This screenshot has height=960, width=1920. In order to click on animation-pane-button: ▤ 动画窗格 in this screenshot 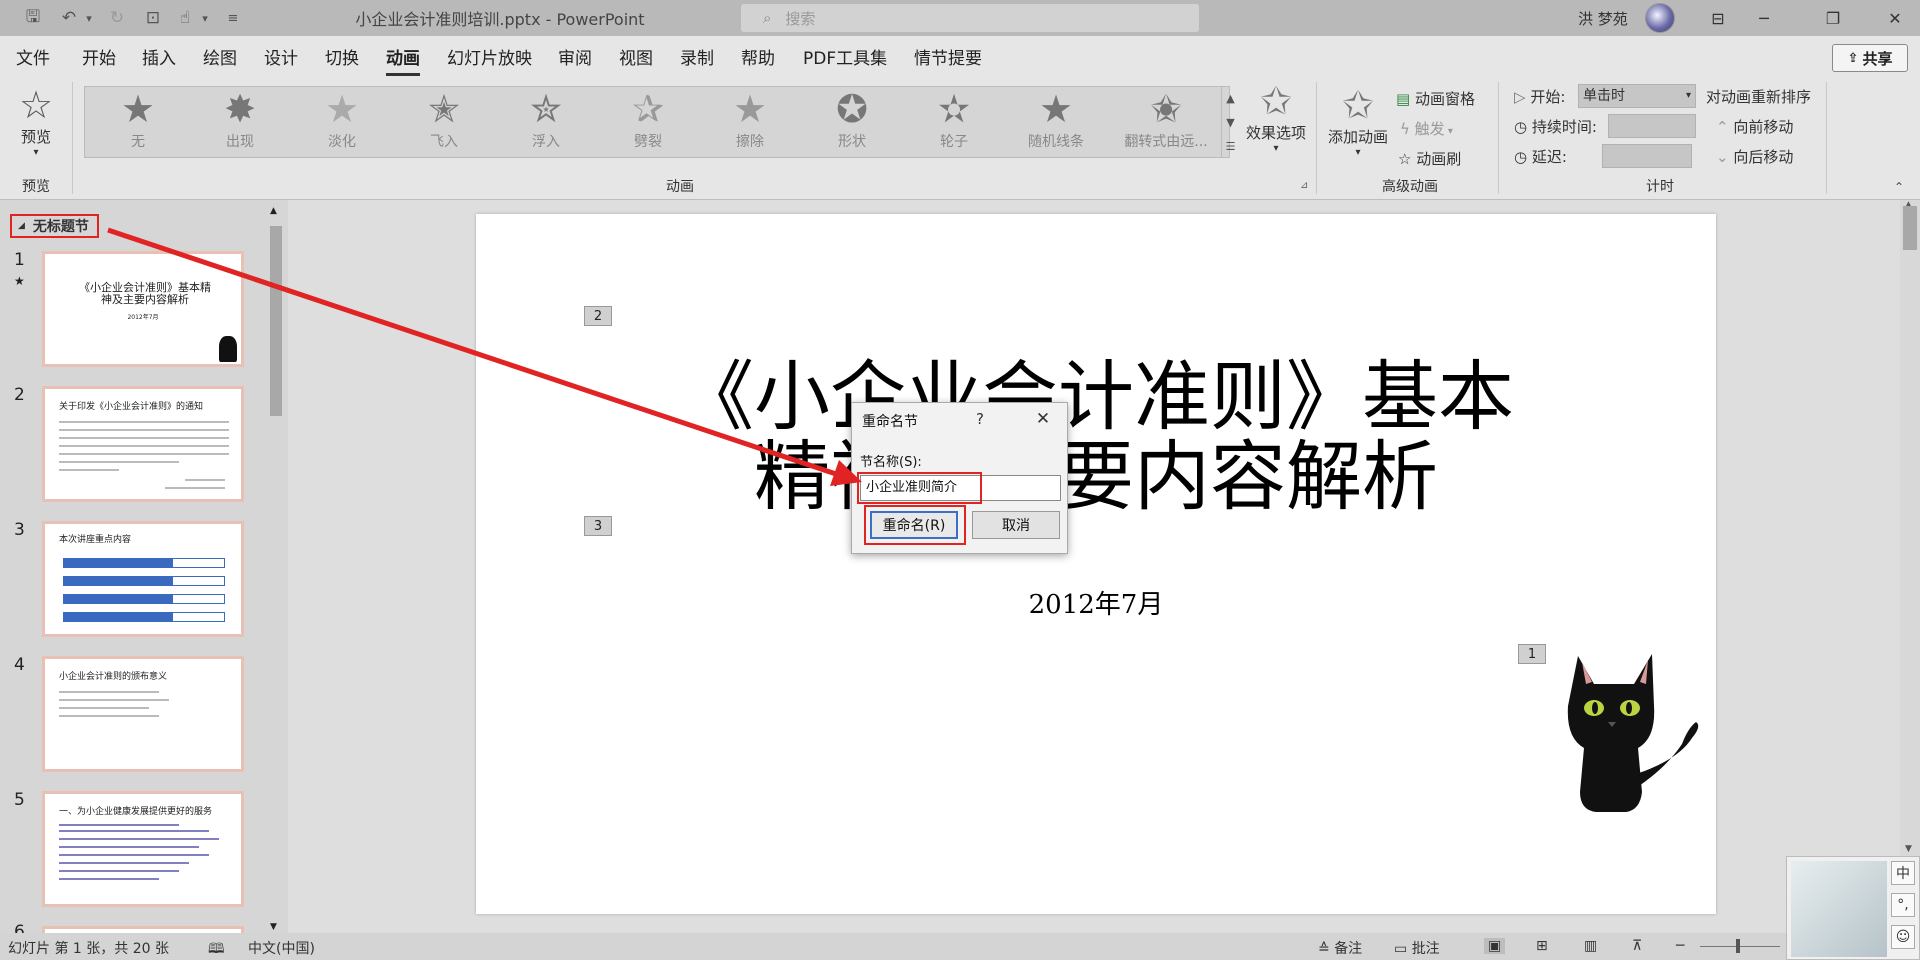, I will do `click(1435, 98)`.